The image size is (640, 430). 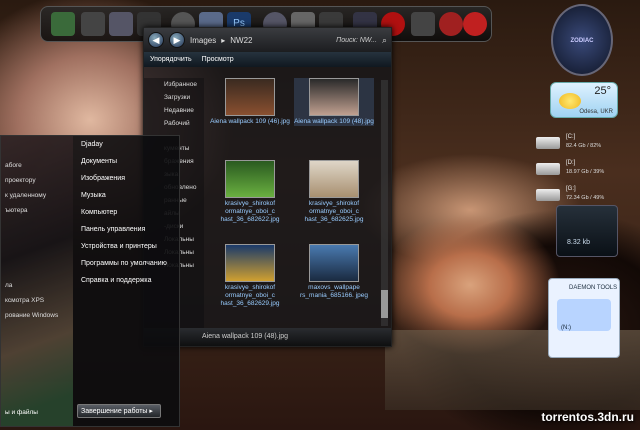 What do you see at coordinates (593, 288) in the screenshot?
I see `daemon-brand: DAEMON TOOLS` at bounding box center [593, 288].